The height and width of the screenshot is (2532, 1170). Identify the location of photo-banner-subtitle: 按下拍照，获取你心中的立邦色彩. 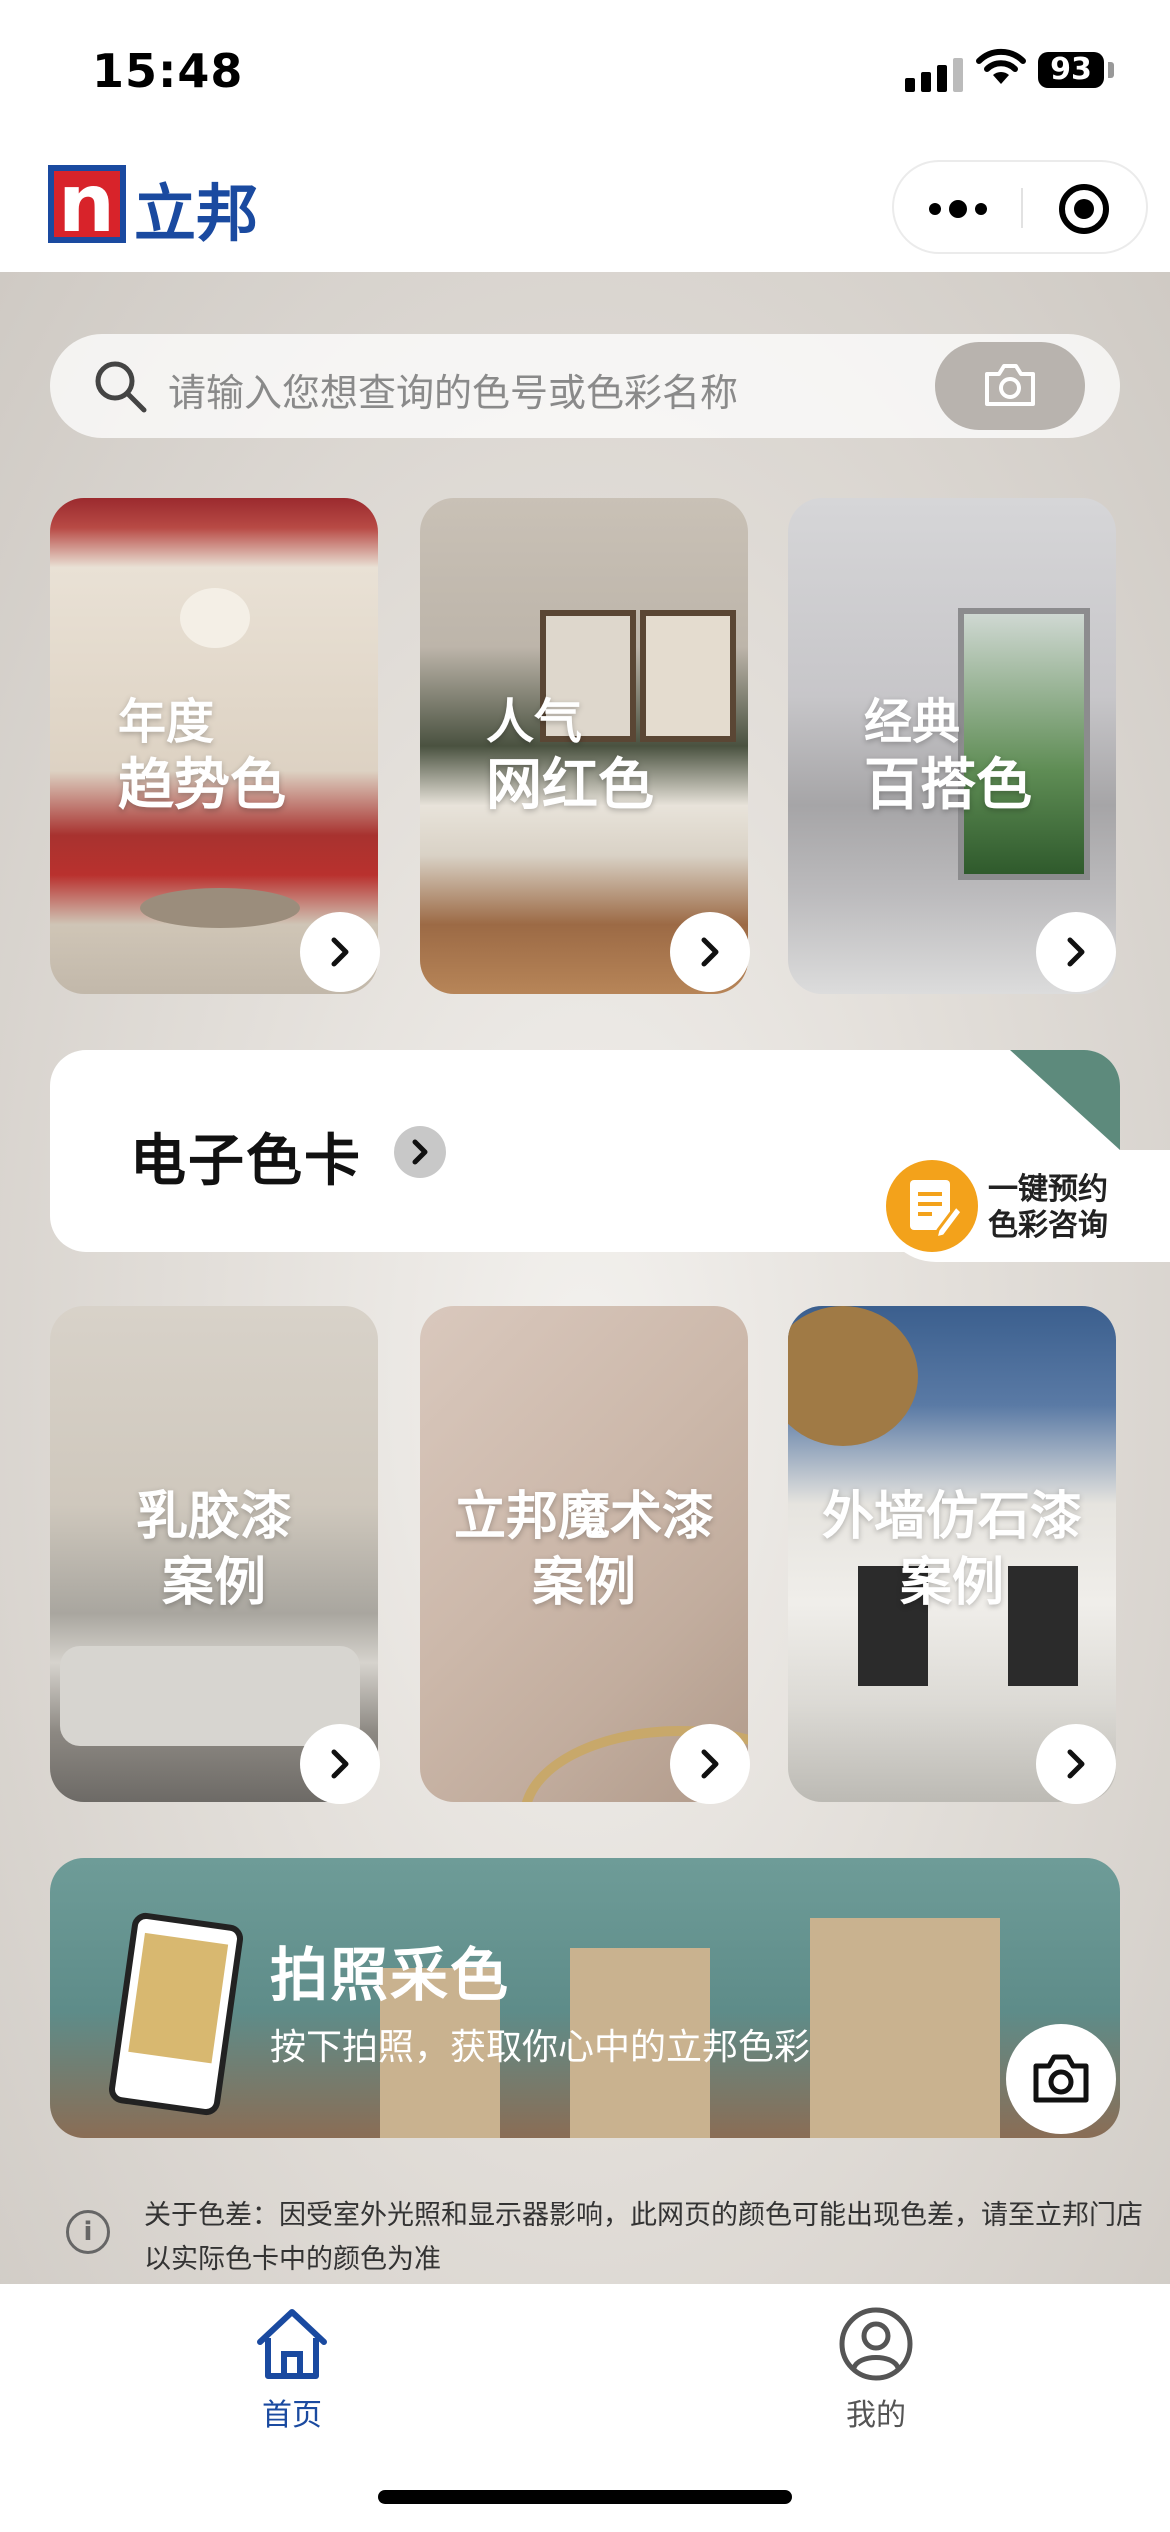
(540, 2047).